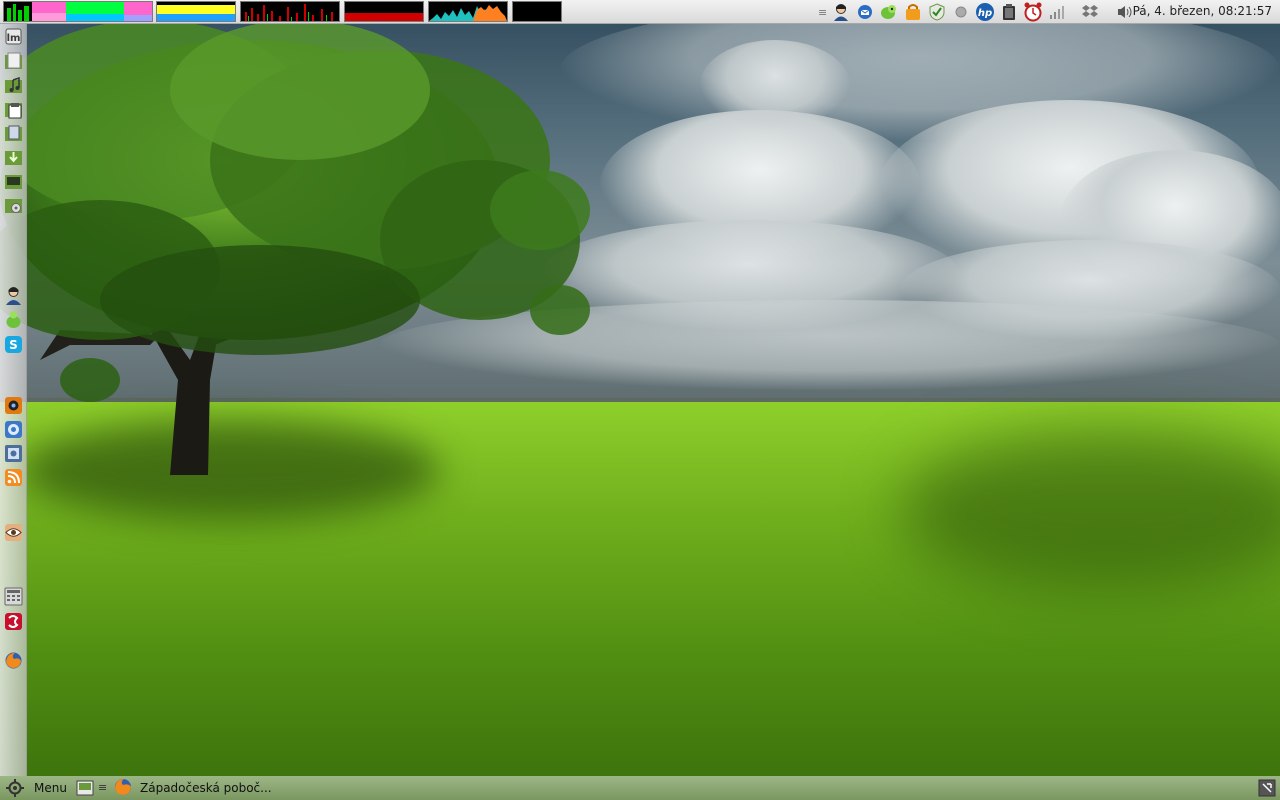 The height and width of the screenshot is (800, 1280). What do you see at coordinates (537, 11) in the screenshot?
I see `disk-monitor` at bounding box center [537, 11].